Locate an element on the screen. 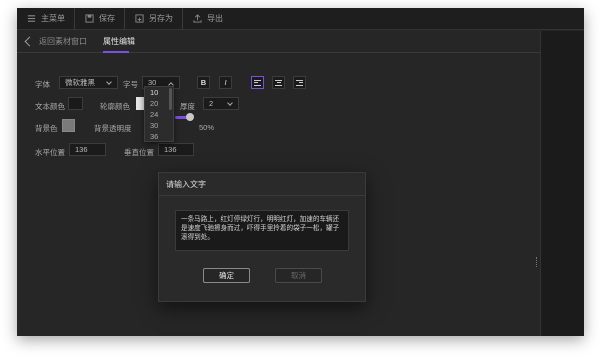  italic-label: I is located at coordinates (225, 82).